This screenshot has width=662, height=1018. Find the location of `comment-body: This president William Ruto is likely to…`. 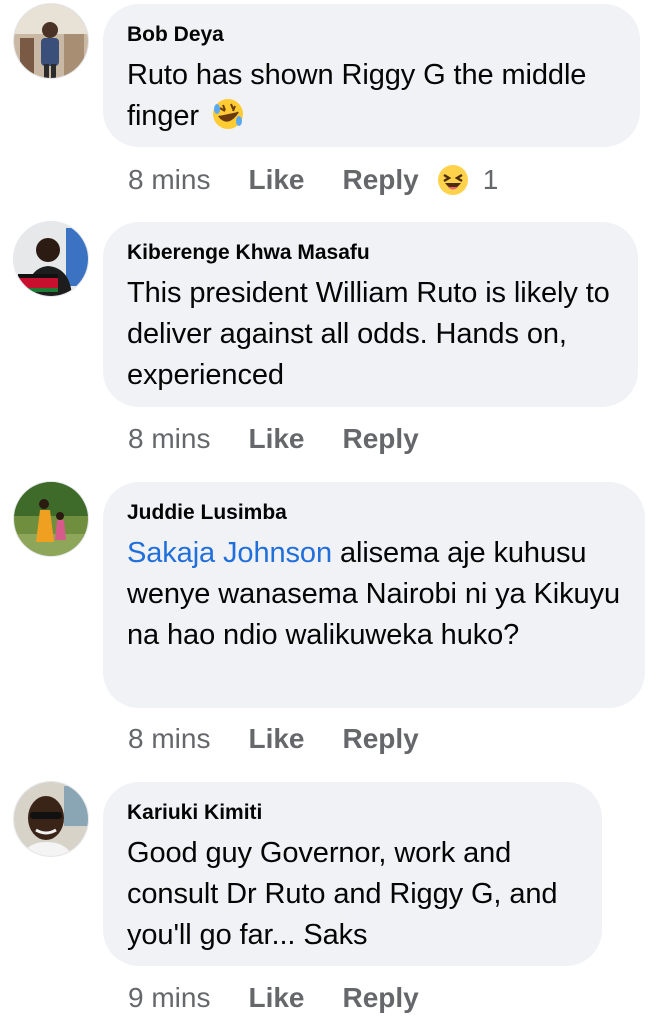

comment-body: This president William Ruto is likely to… is located at coordinates (368, 334).